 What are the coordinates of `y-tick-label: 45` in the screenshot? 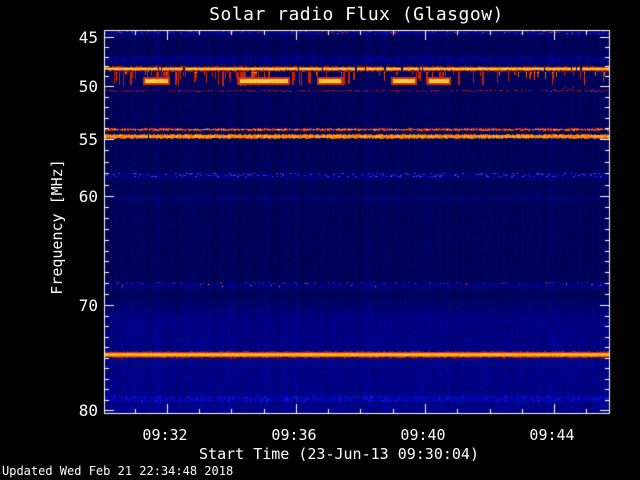 It's located at (88, 37).